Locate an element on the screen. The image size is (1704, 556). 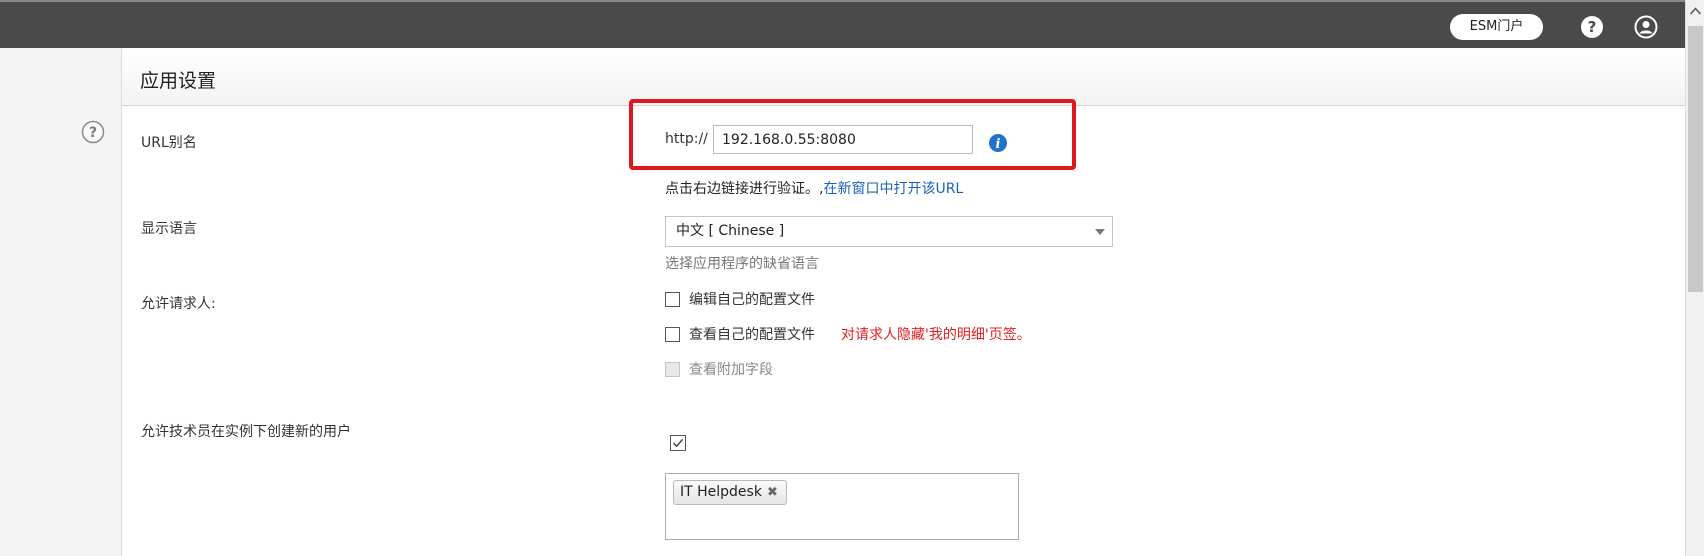
language-select: 中文 [ Chinese ] is located at coordinates (889, 231).